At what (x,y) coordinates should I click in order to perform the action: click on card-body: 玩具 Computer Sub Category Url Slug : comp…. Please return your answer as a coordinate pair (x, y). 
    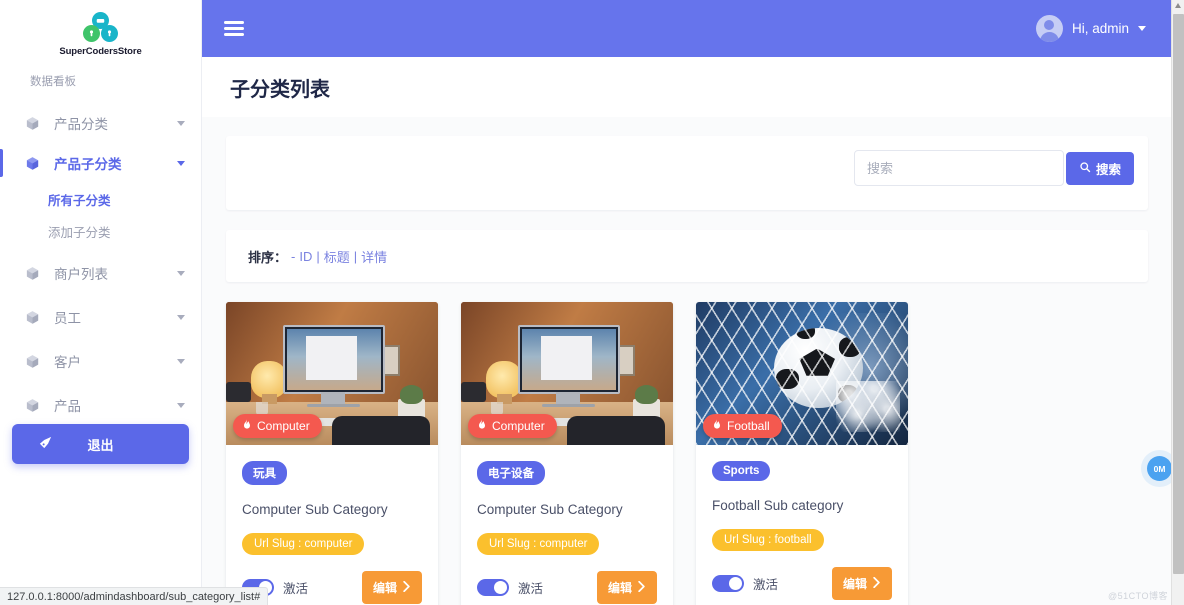
    Looking at the image, I should click on (332, 525).